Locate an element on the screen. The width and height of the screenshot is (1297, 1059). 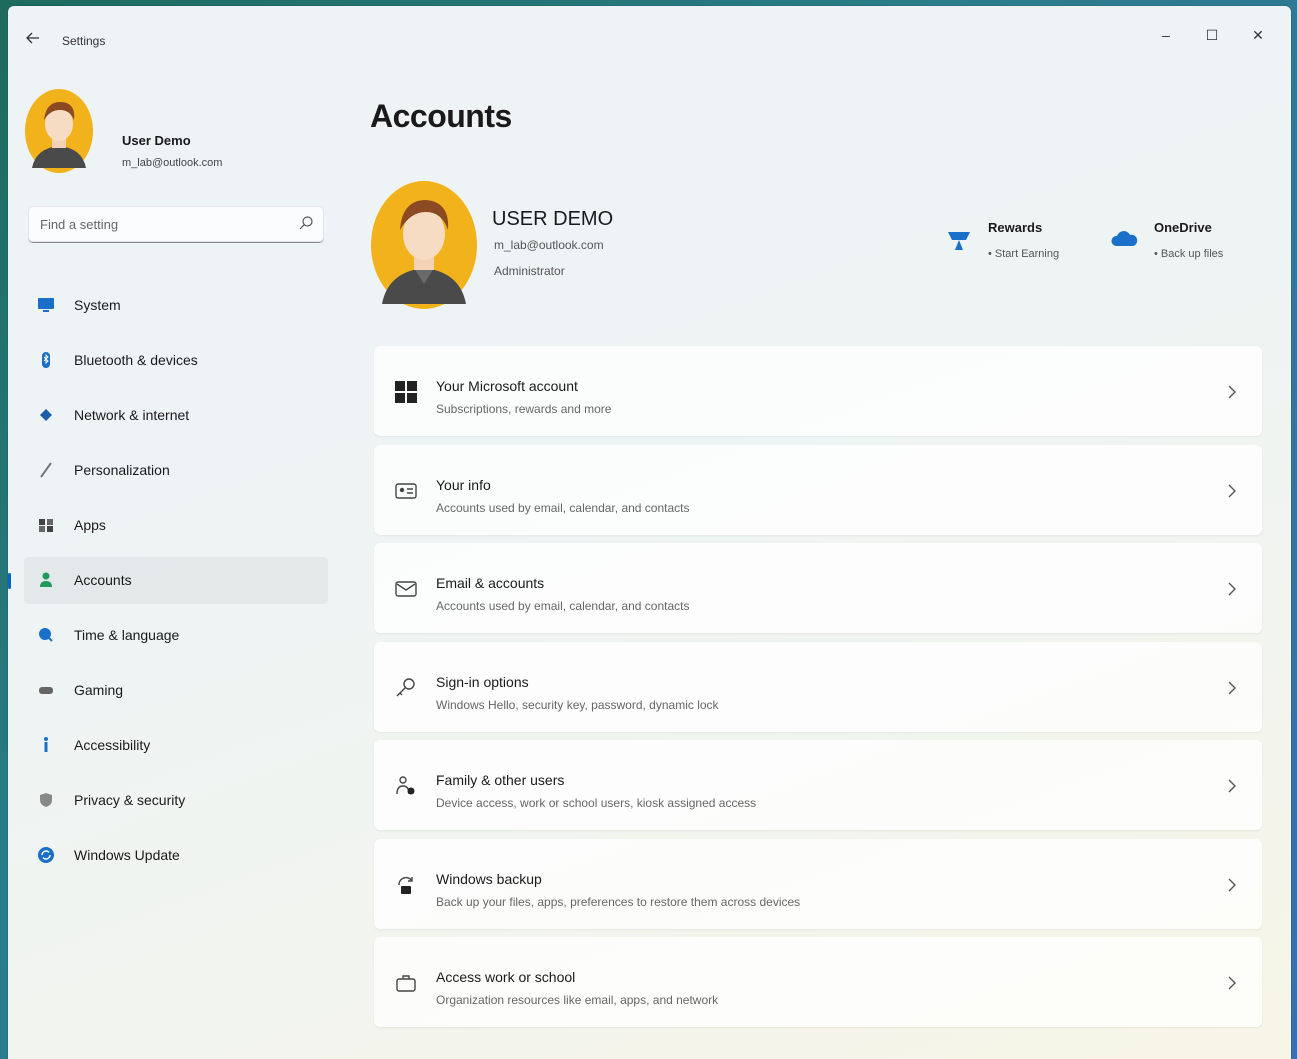
update-icon is located at coordinates (46, 855).